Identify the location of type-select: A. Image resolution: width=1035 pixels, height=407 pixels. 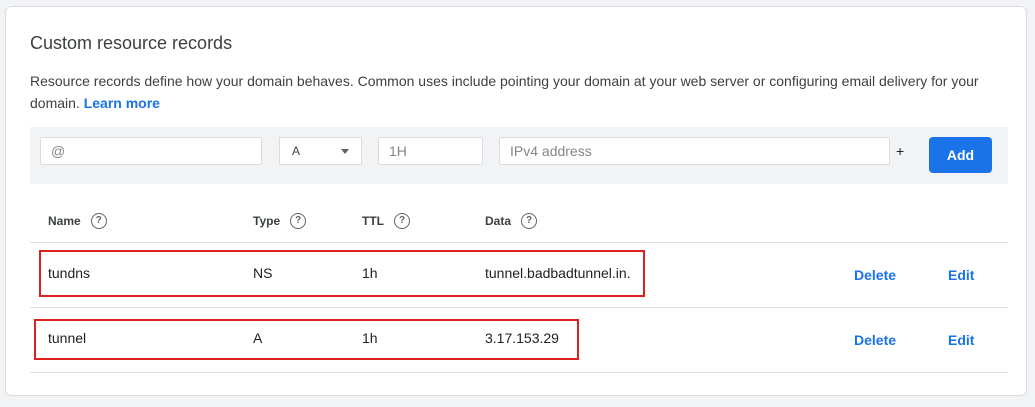
(320, 151).